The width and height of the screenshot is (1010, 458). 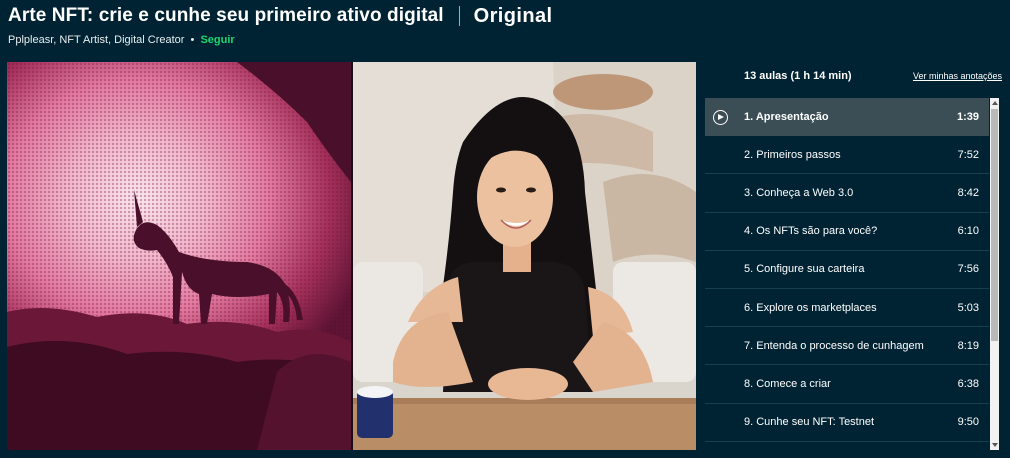 I want to click on lesson-item: 8. Comece a criar 6:38, so click(x=847, y=384).